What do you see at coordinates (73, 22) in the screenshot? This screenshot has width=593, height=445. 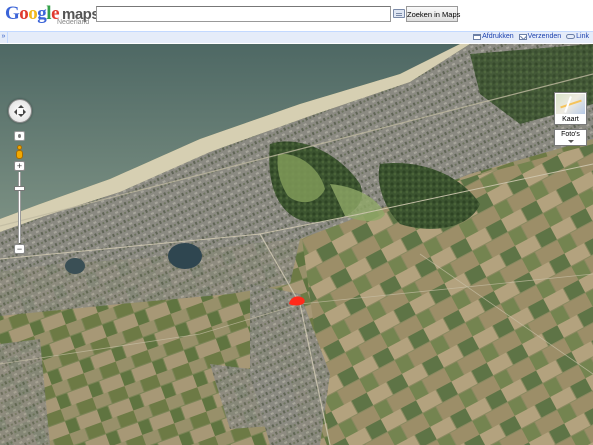 I see `logo-country: Nederland` at bounding box center [73, 22].